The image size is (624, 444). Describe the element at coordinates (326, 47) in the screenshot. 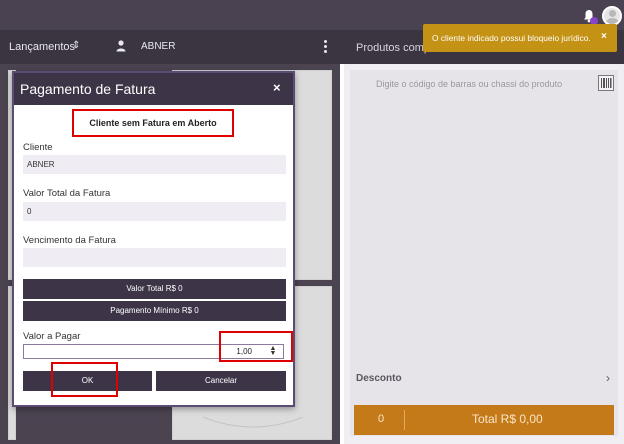

I see `kebab-menu-icon` at that location.